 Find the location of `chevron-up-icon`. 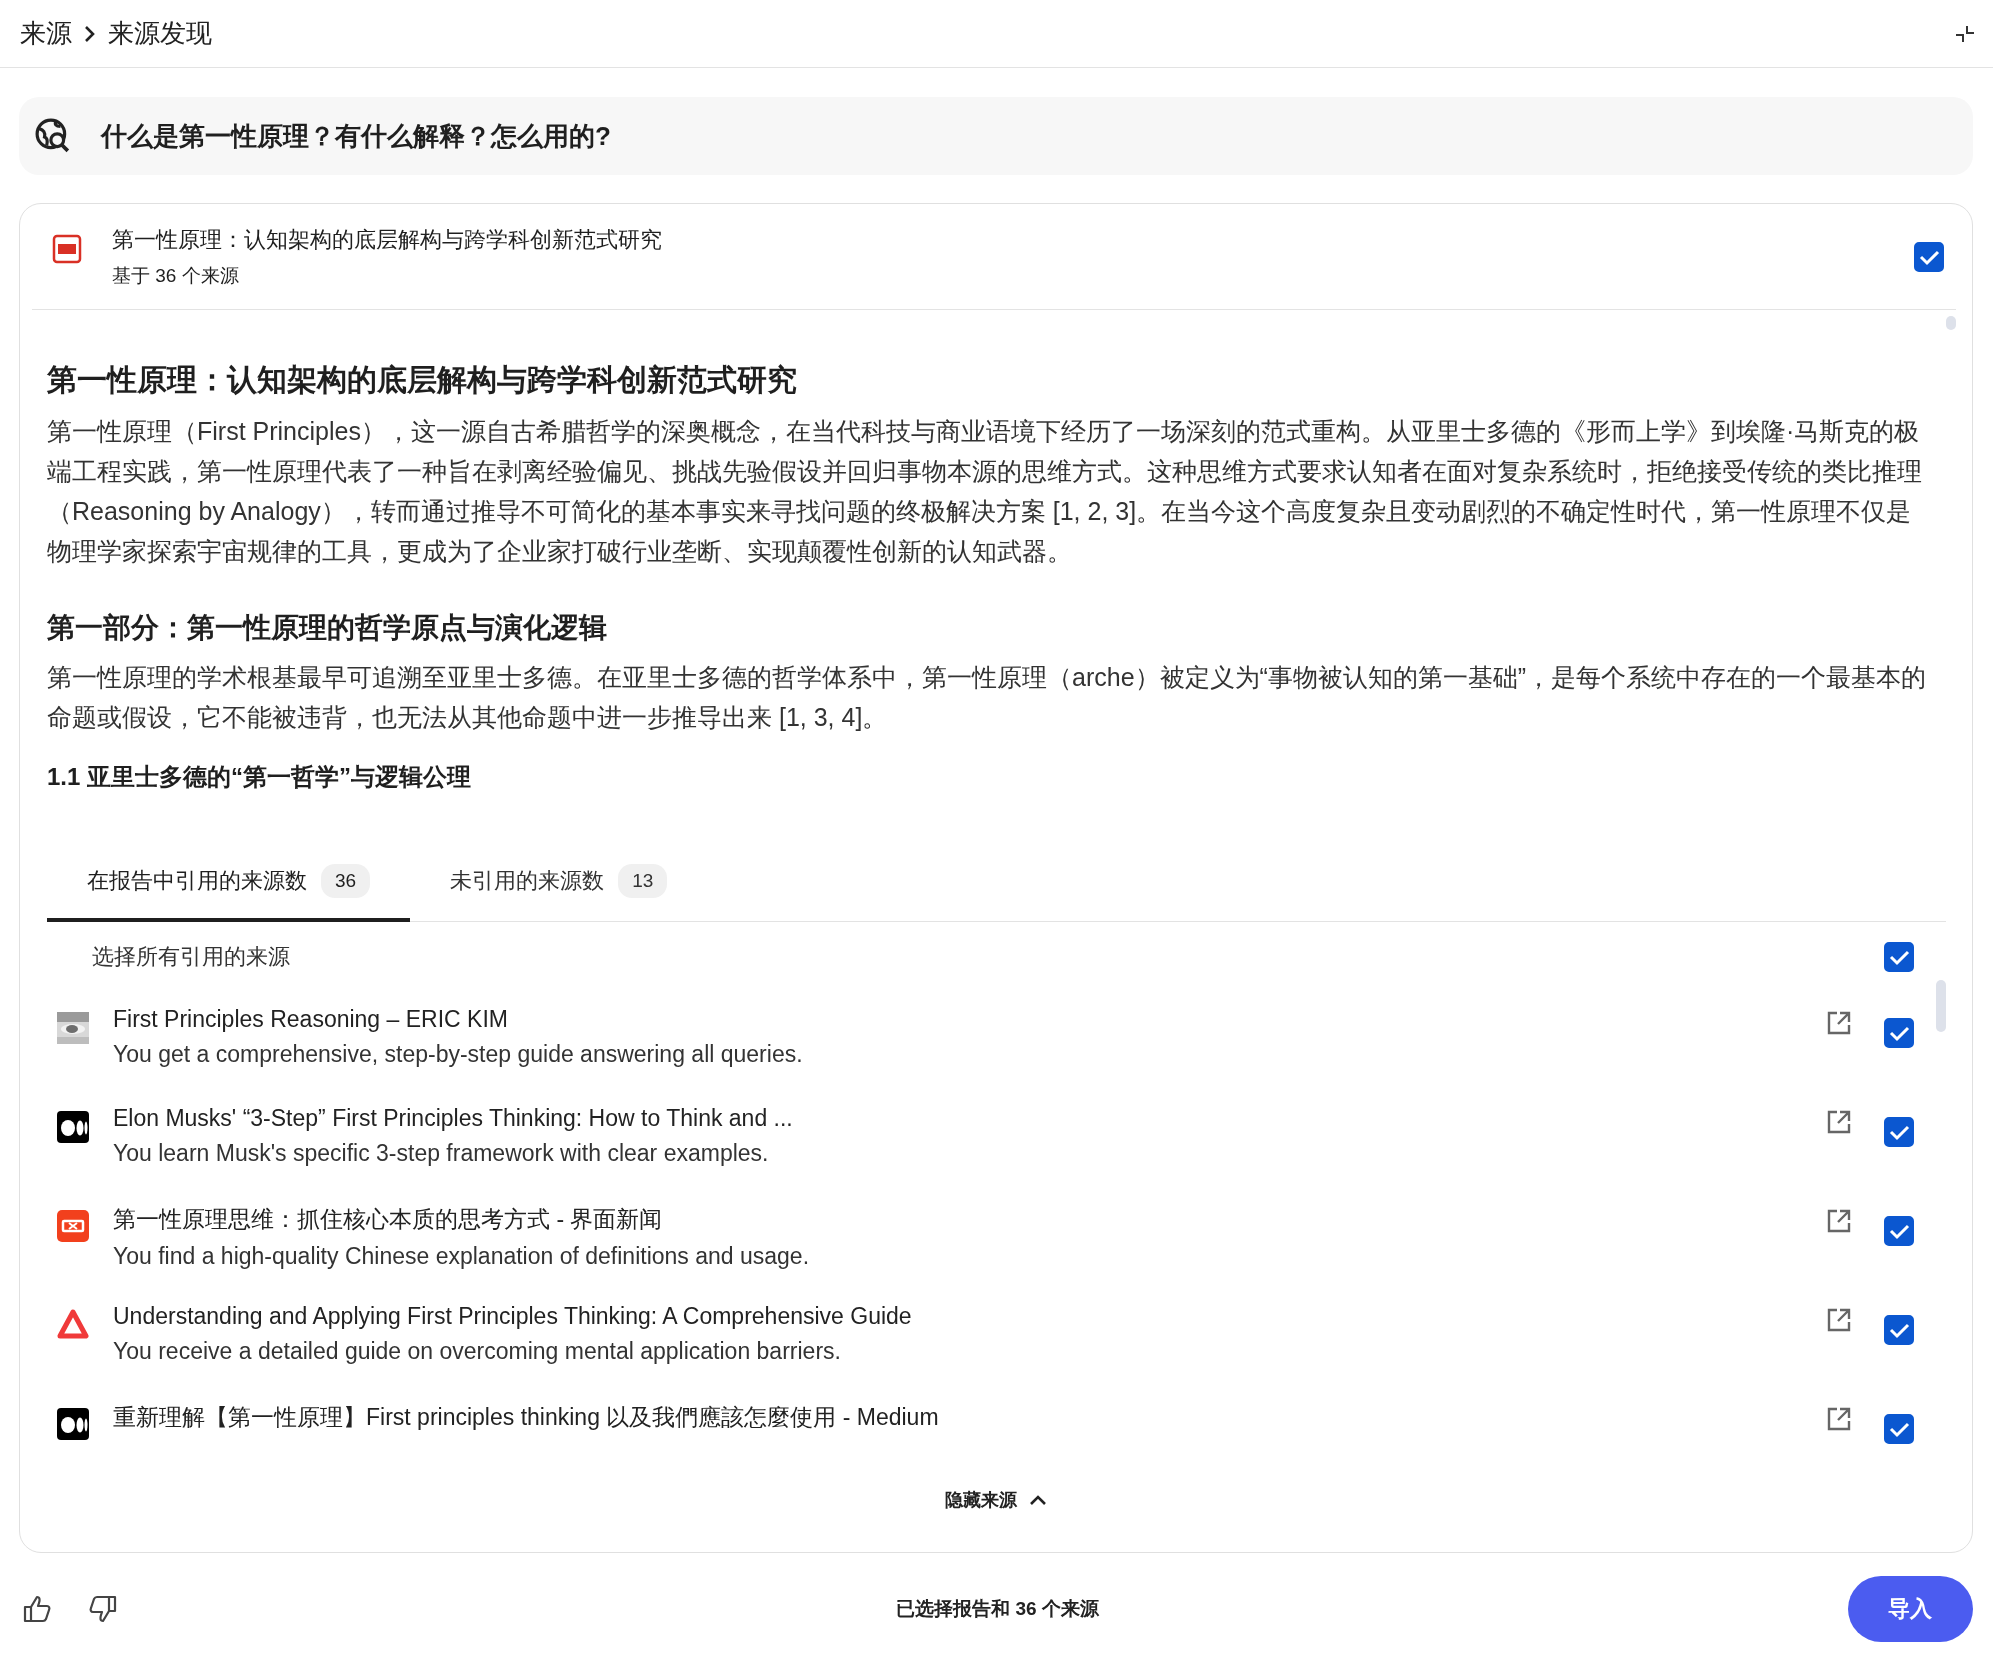

chevron-up-icon is located at coordinates (1038, 1499).